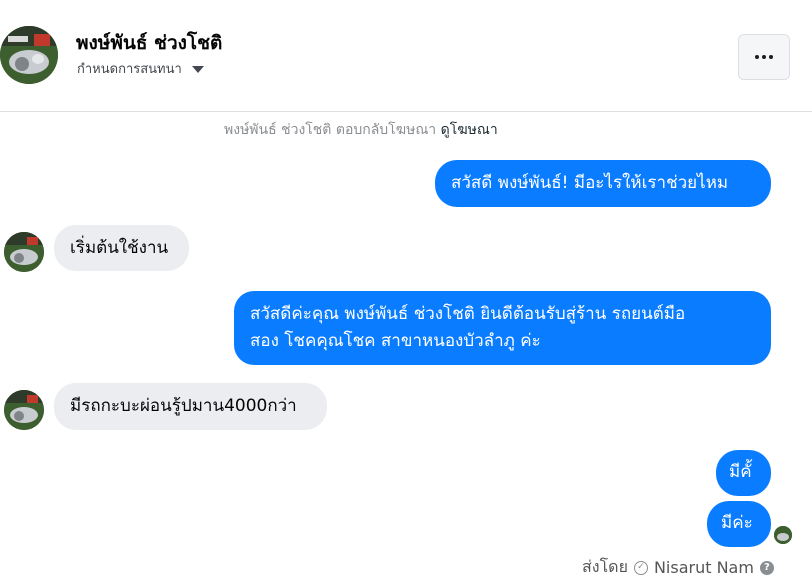  I want to click on sender-name: Nisarut Nam, so click(703, 566).